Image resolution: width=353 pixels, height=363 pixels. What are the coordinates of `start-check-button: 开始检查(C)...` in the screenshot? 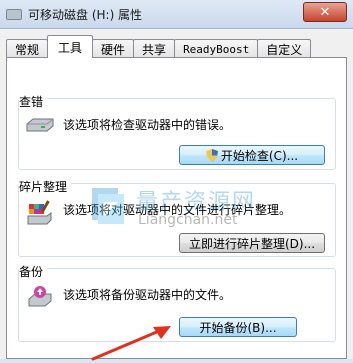 It's located at (252, 155).